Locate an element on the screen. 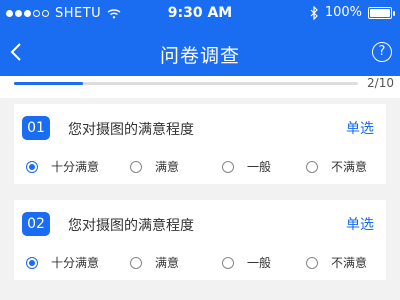 This screenshot has height=300, width=400. question-number: 02 is located at coordinates (36, 224).